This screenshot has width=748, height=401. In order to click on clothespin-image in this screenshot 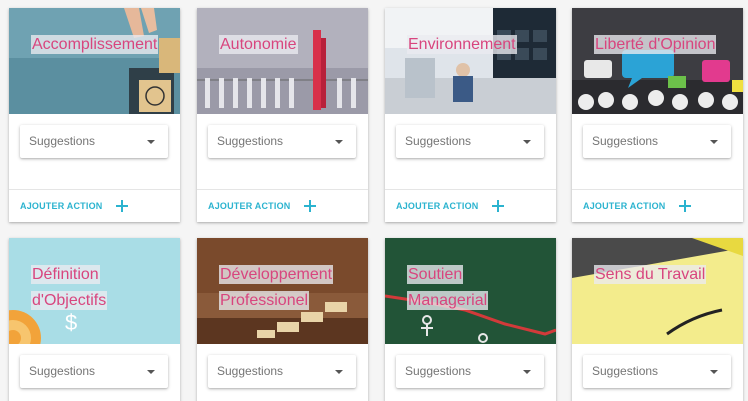, I will do `click(282, 61)`.